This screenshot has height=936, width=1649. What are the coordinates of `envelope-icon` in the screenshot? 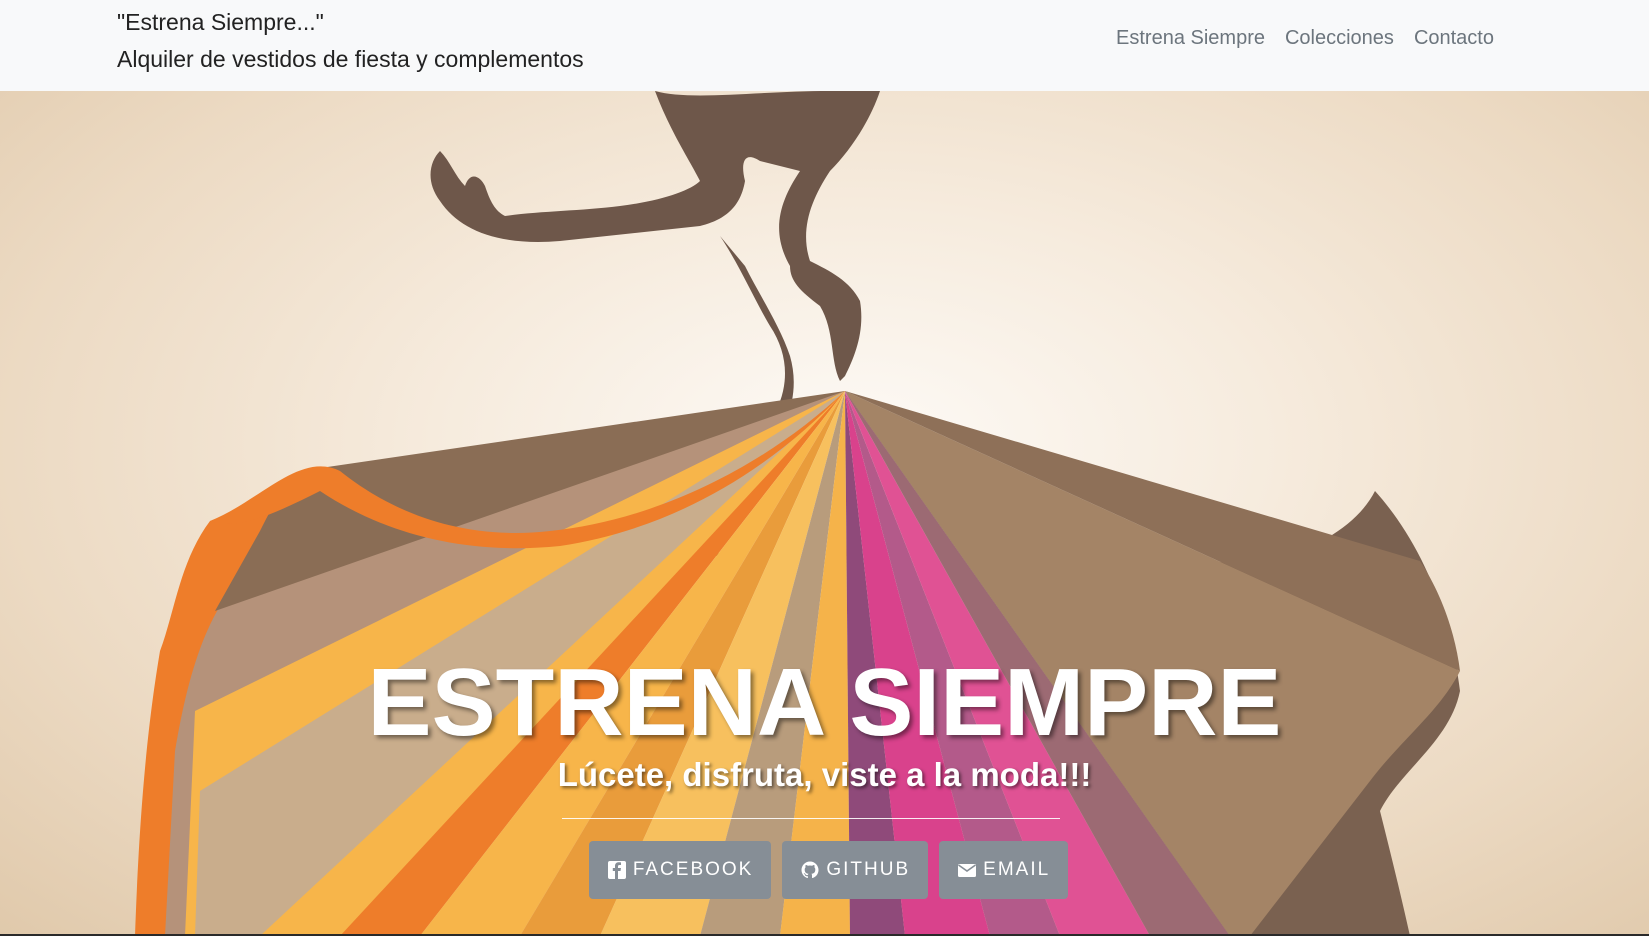 It's located at (967, 870).